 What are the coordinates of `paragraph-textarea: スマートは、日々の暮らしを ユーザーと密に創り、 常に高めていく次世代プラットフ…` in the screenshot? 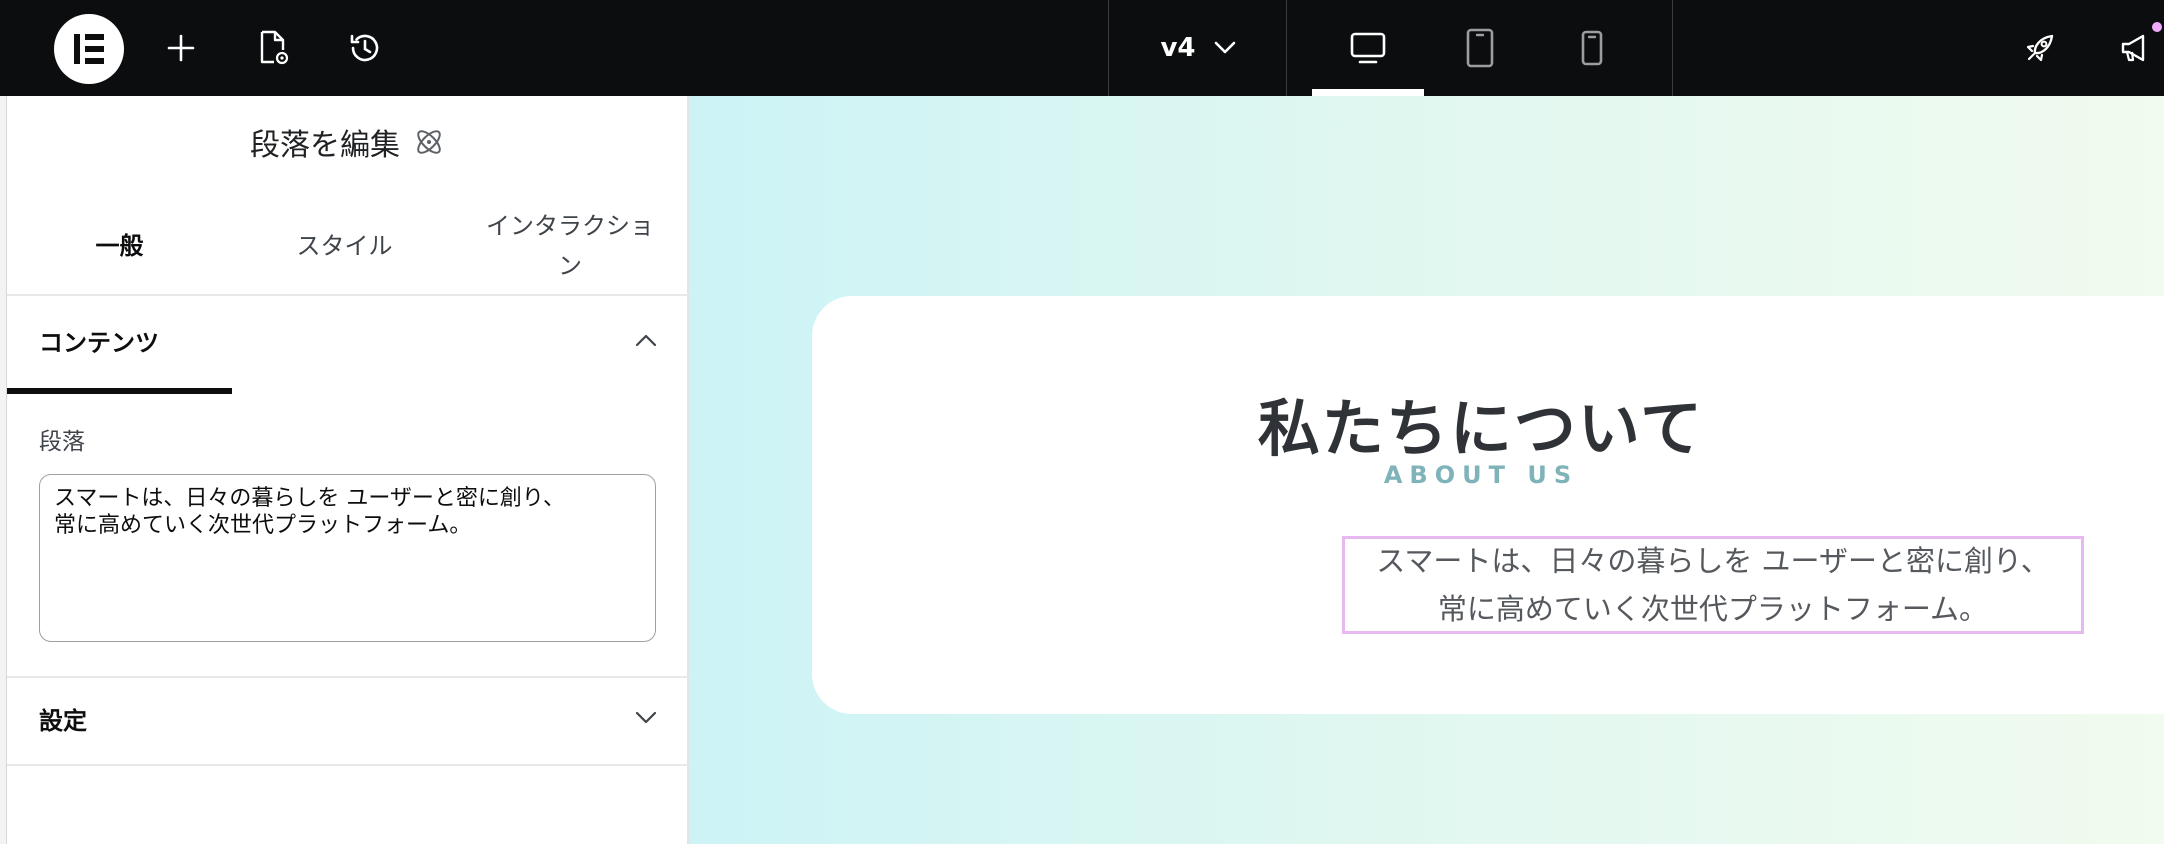 It's located at (347, 558).